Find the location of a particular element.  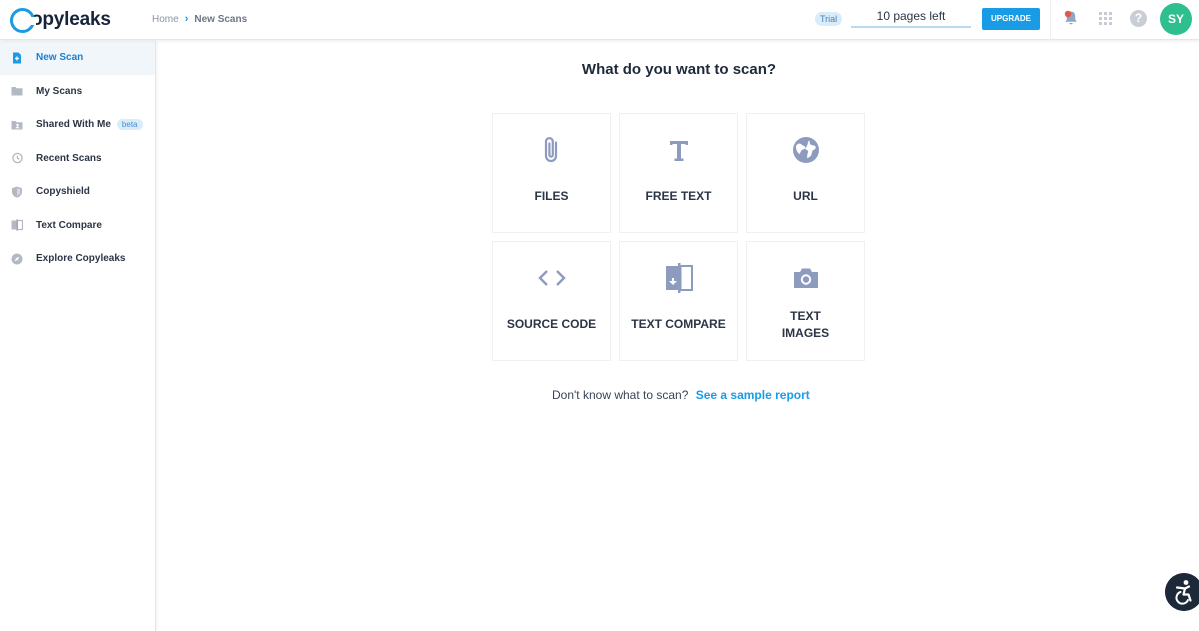

history-icon is located at coordinates (17, 158).